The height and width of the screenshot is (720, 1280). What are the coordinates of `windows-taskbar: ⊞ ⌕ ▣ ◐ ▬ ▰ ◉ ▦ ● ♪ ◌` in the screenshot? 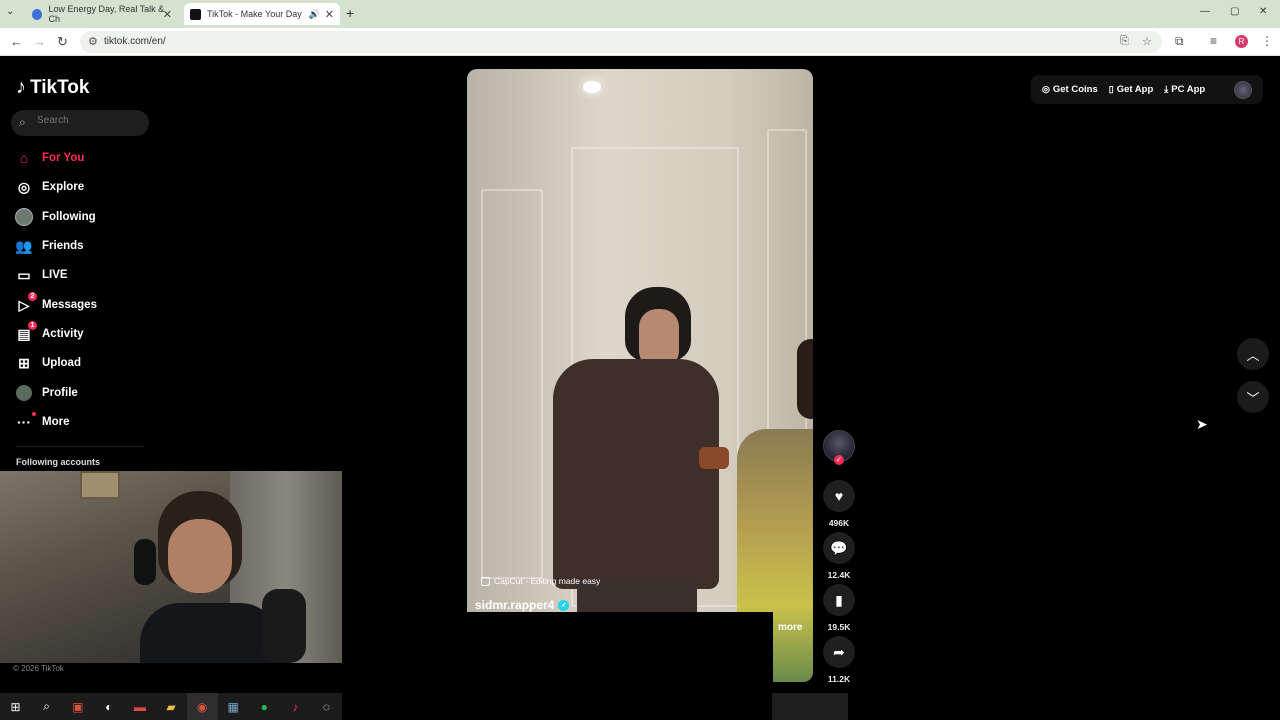 It's located at (171, 706).